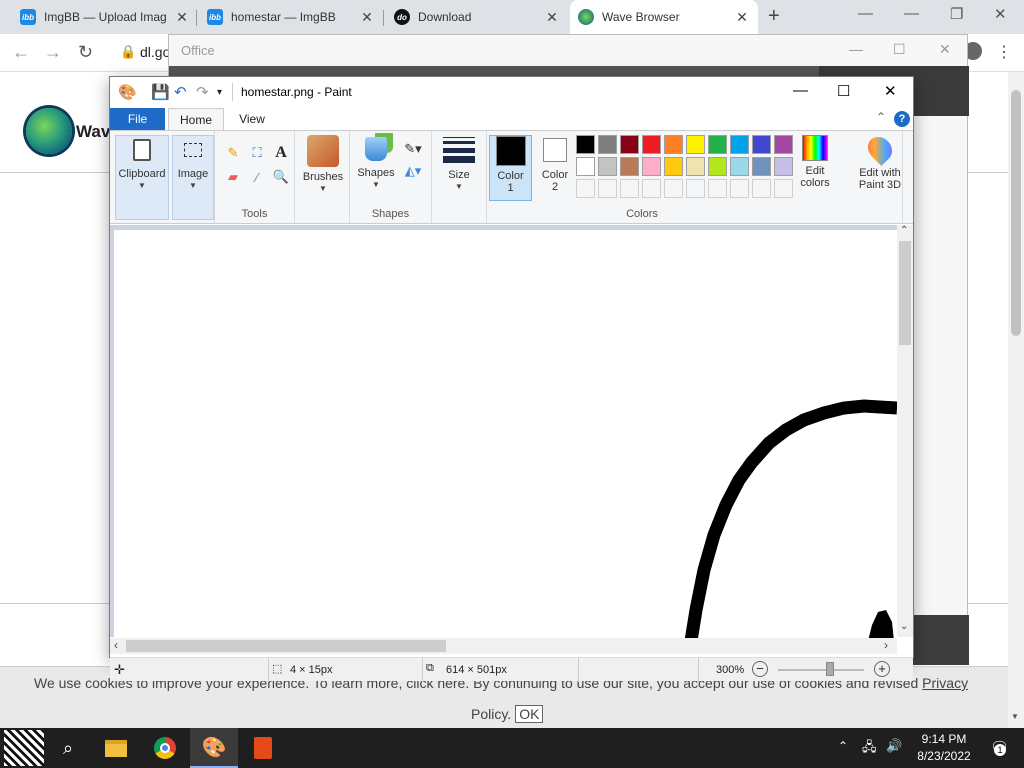 The width and height of the screenshot is (1024, 768). I want to click on tab-home: Home, so click(196, 119).